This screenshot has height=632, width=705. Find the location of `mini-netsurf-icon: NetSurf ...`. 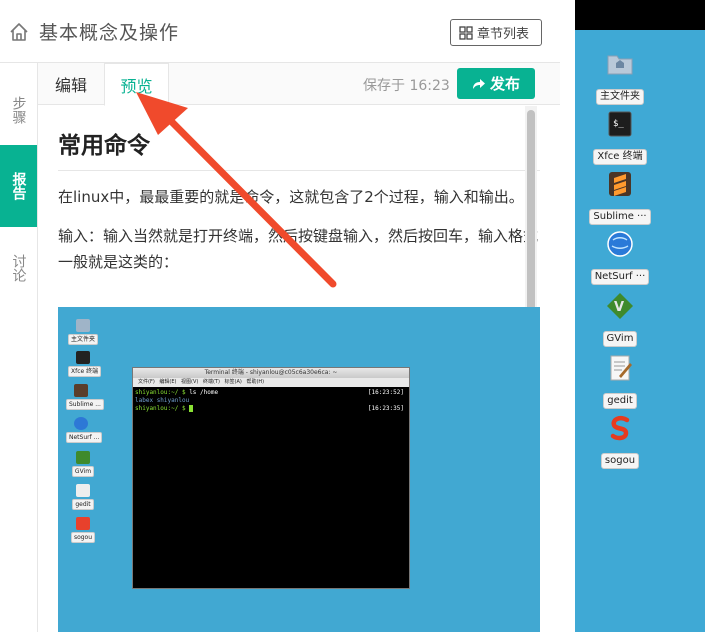

mini-netsurf-icon: NetSurf ... is located at coordinates (84, 430).